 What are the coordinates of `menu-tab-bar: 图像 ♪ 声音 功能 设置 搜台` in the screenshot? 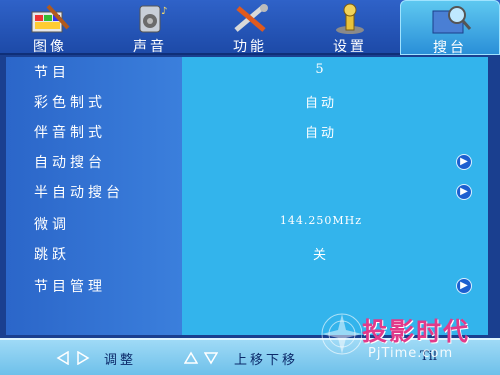 It's located at (250, 28).